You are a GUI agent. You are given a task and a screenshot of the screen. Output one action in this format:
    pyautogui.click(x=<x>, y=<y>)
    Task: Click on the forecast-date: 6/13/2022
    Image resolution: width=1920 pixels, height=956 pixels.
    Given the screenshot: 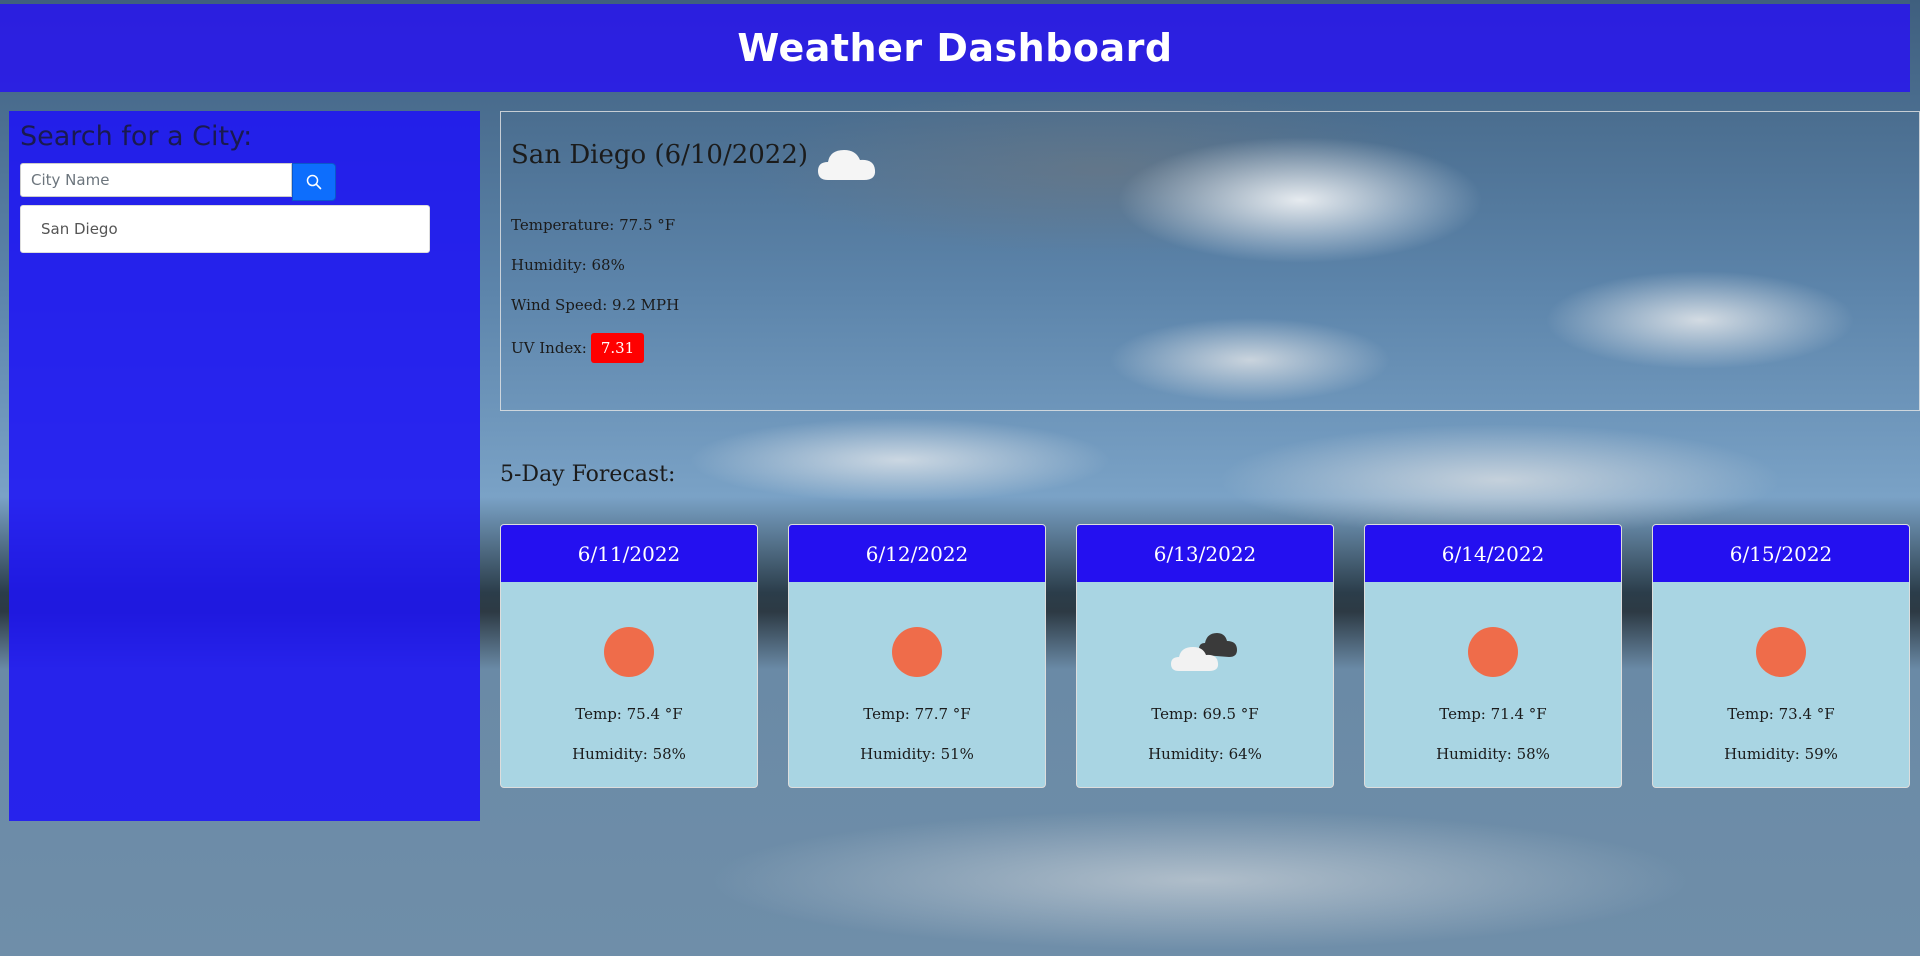 What is the action you would take?
    pyautogui.click(x=1205, y=553)
    